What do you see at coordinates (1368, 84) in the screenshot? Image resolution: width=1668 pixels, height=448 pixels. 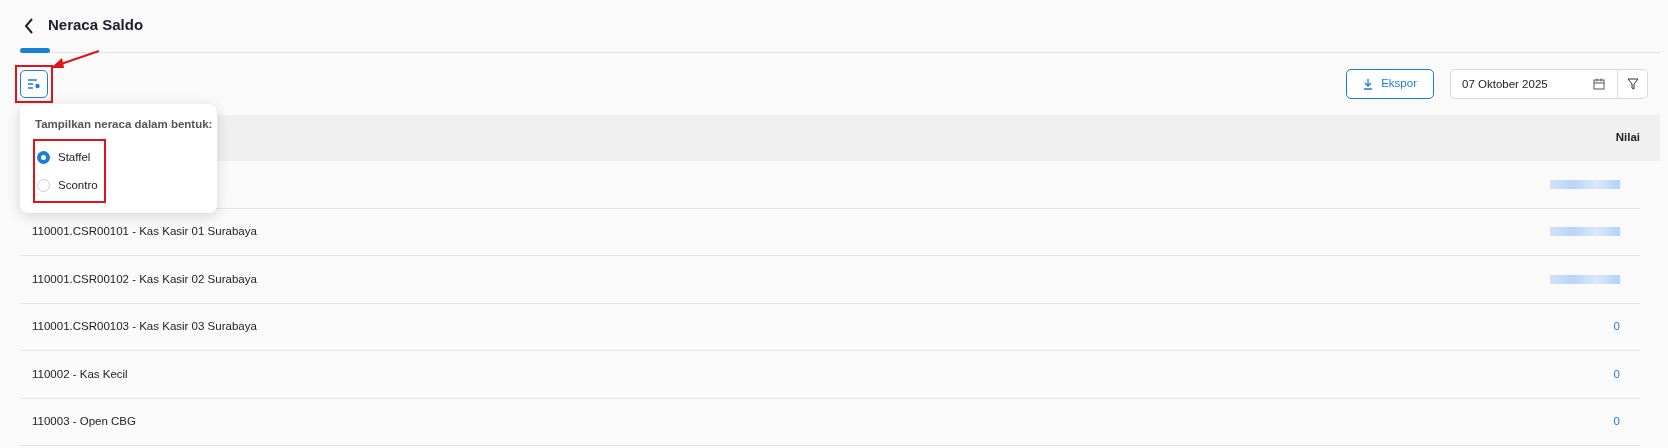 I see `download-icon` at bounding box center [1368, 84].